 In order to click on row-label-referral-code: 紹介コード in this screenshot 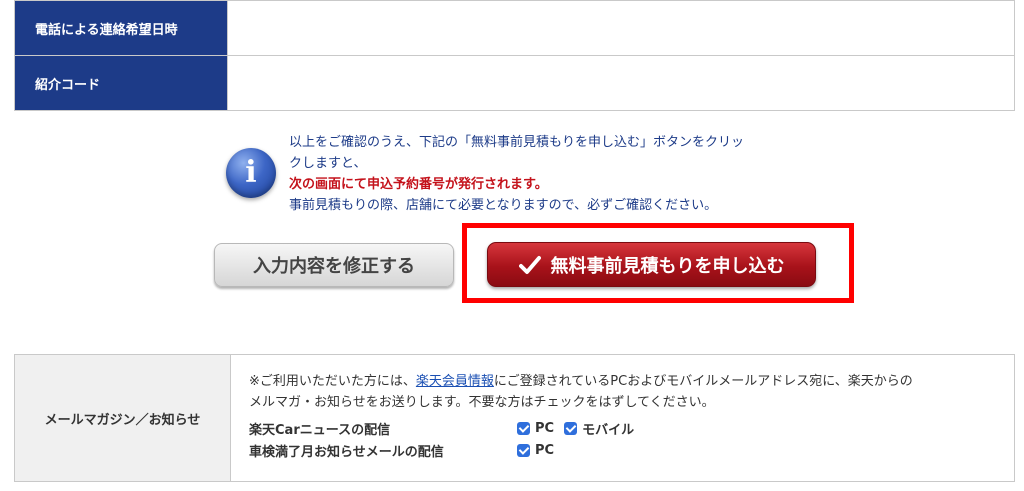, I will do `click(121, 83)`.